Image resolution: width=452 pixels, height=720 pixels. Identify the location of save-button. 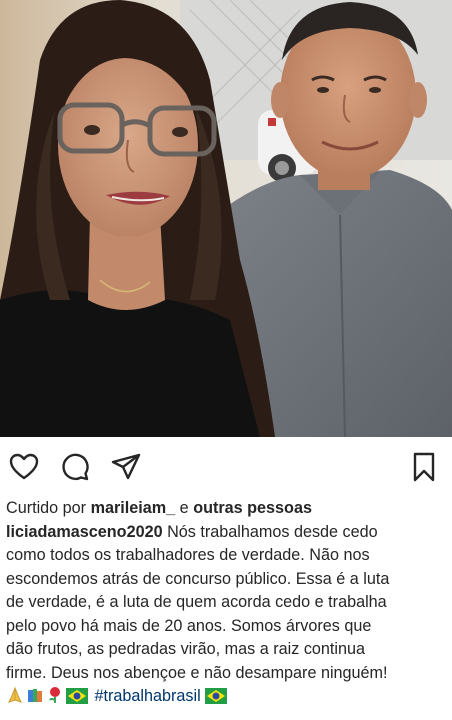
(424, 467).